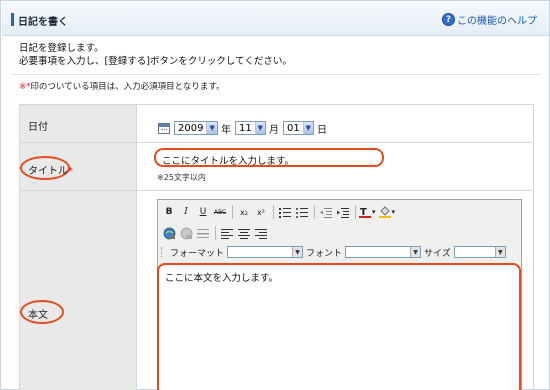 This screenshot has height=390, width=550. I want to click on text-color-button: T ▾, so click(367, 212).